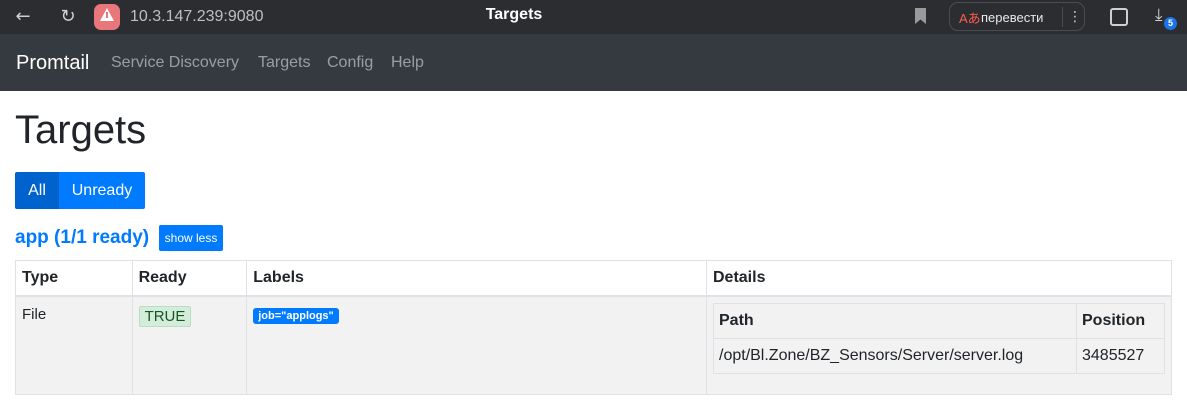 The image size is (1187, 403). What do you see at coordinates (189, 345) in the screenshot?
I see `cell-ready: TRUE` at bounding box center [189, 345].